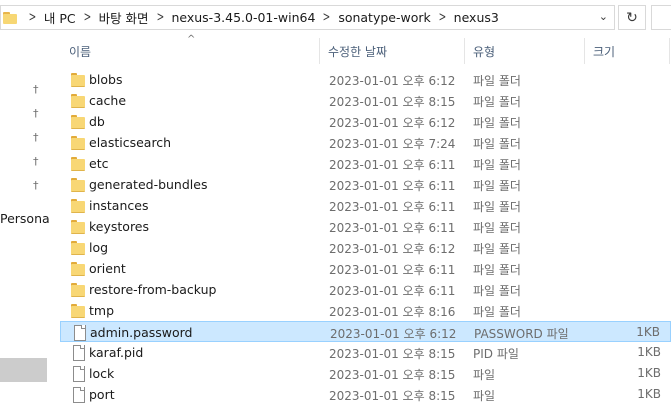 Image resolution: width=671 pixels, height=407 pixels. What do you see at coordinates (119, 226) in the screenshot?
I see `file-name: keystores` at bounding box center [119, 226].